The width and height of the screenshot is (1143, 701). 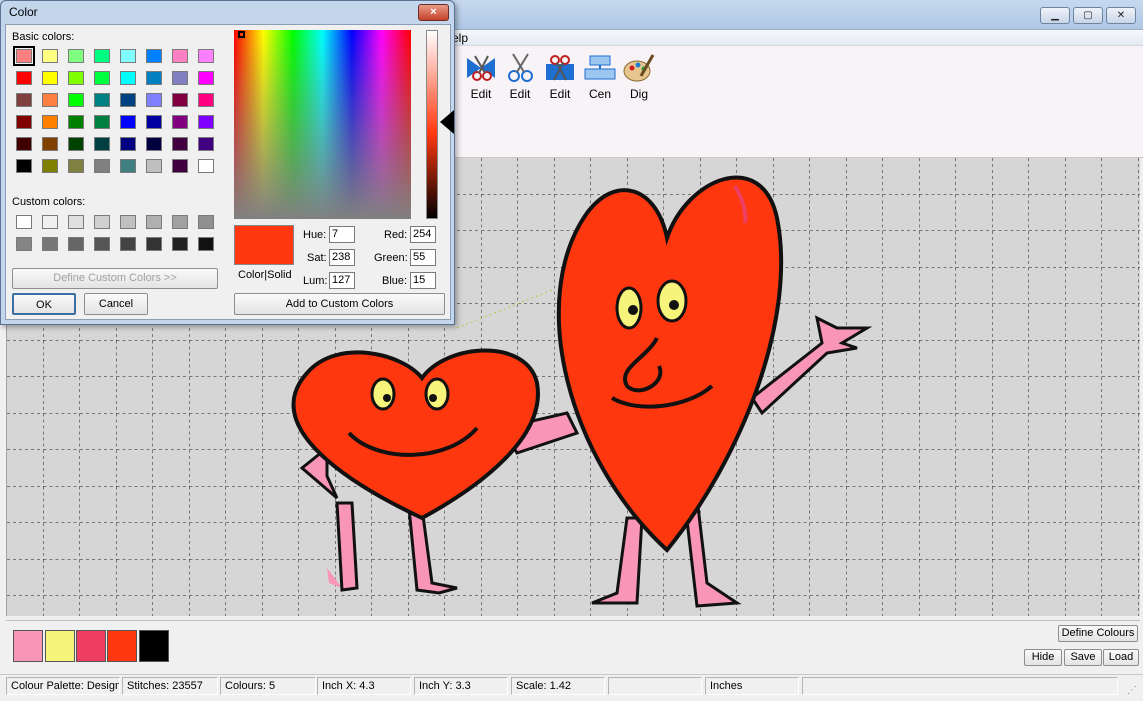 What do you see at coordinates (560, 94) in the screenshot?
I see `toolbar-edit-label-3: Edit` at bounding box center [560, 94].